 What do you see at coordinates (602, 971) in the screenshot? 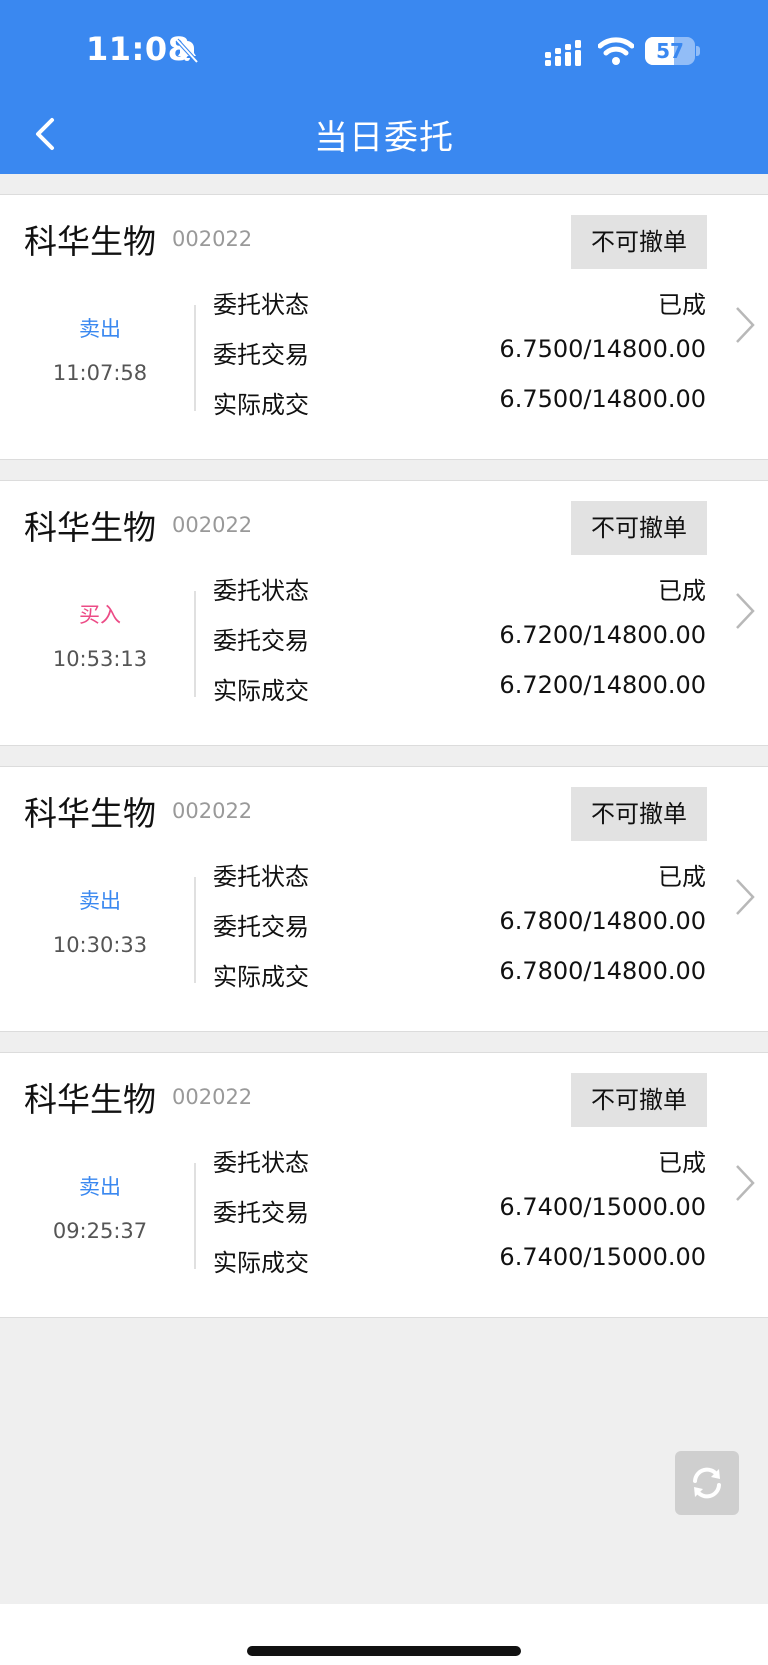
I see `actual-value: 6.7800/14800.00` at bounding box center [602, 971].